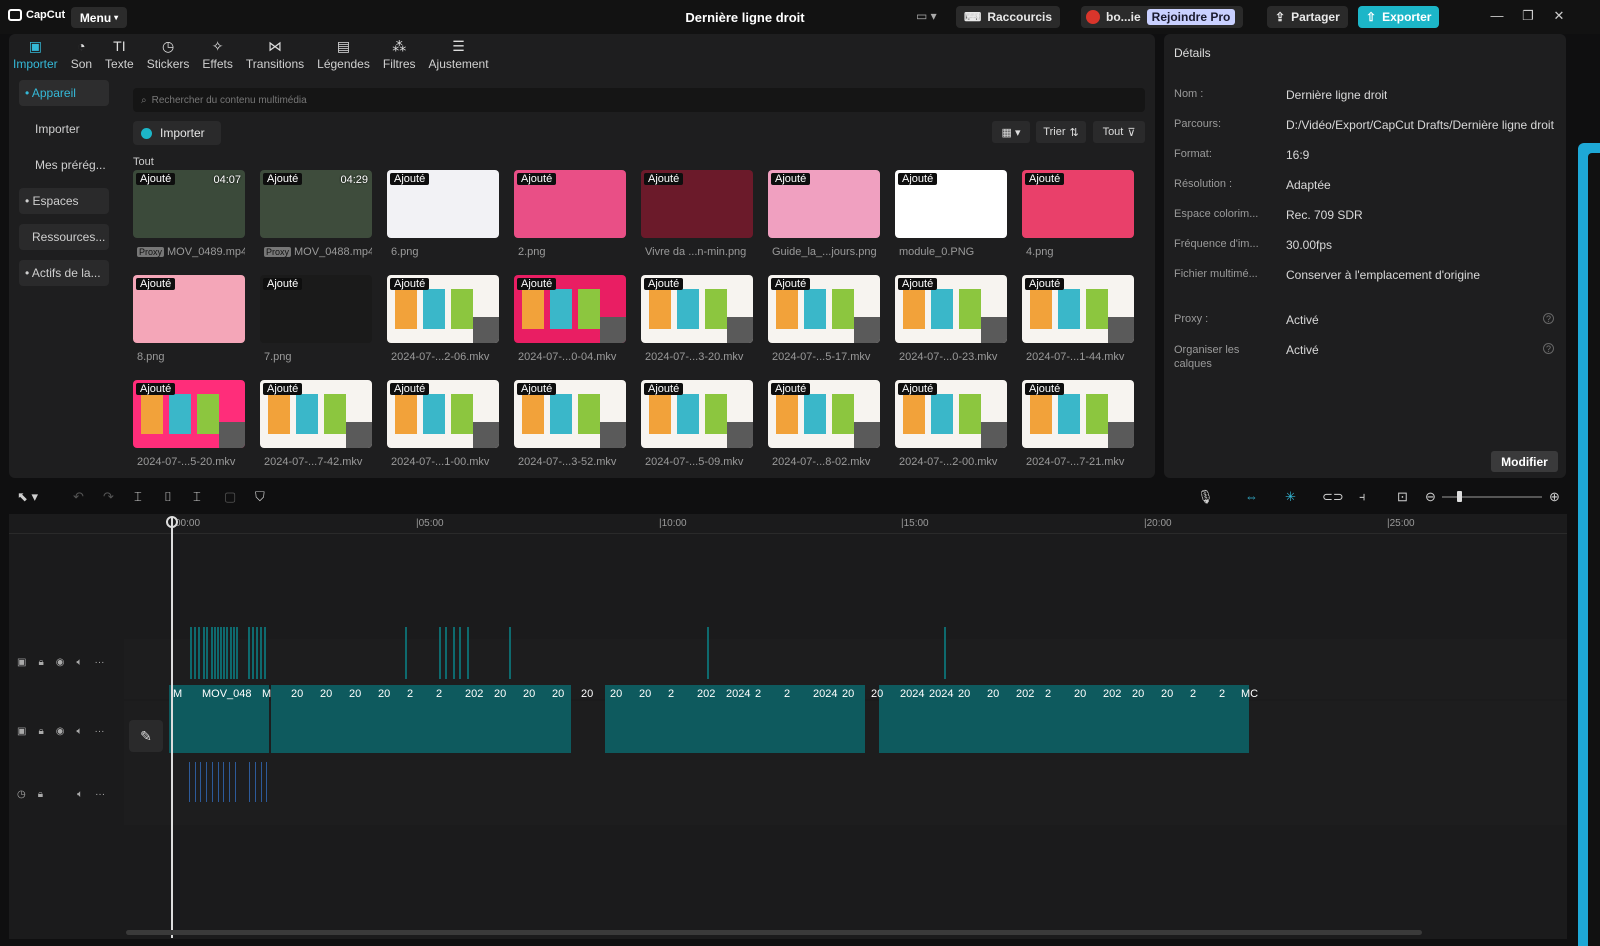 The height and width of the screenshot is (946, 1600). I want to click on media-item: Ajouté 2024-07-...0-04.mkv, so click(570, 323).